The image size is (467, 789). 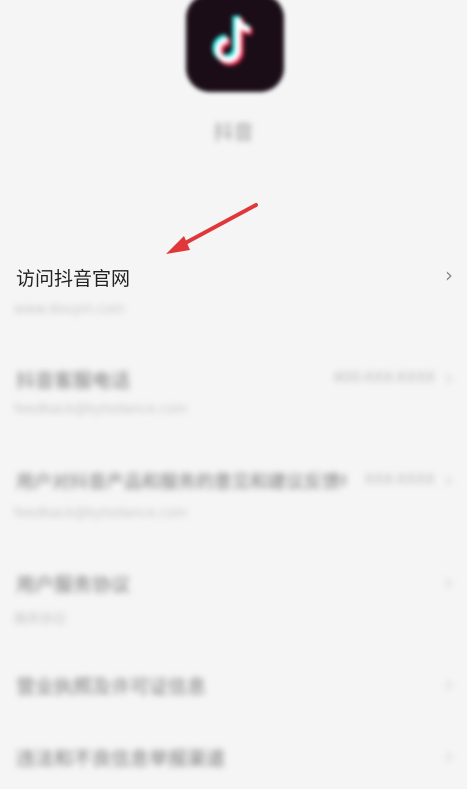 I want to click on row-title: 营业执照及许可证信息, so click(x=111, y=687).